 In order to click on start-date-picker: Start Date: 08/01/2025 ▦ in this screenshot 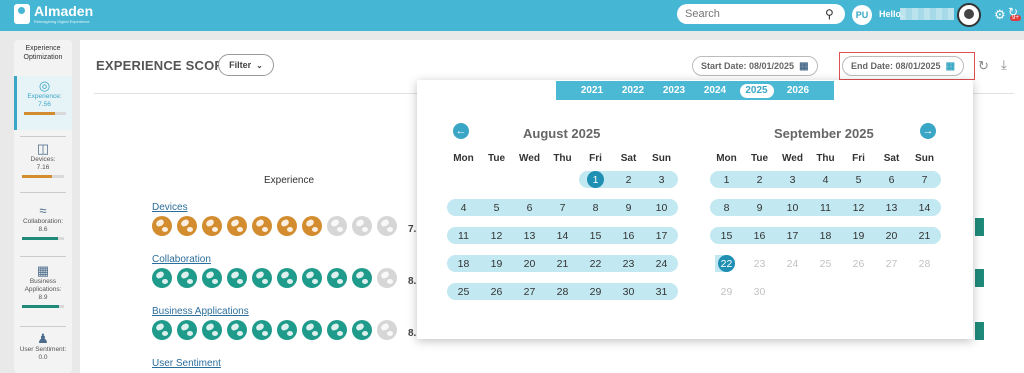, I will do `click(755, 66)`.